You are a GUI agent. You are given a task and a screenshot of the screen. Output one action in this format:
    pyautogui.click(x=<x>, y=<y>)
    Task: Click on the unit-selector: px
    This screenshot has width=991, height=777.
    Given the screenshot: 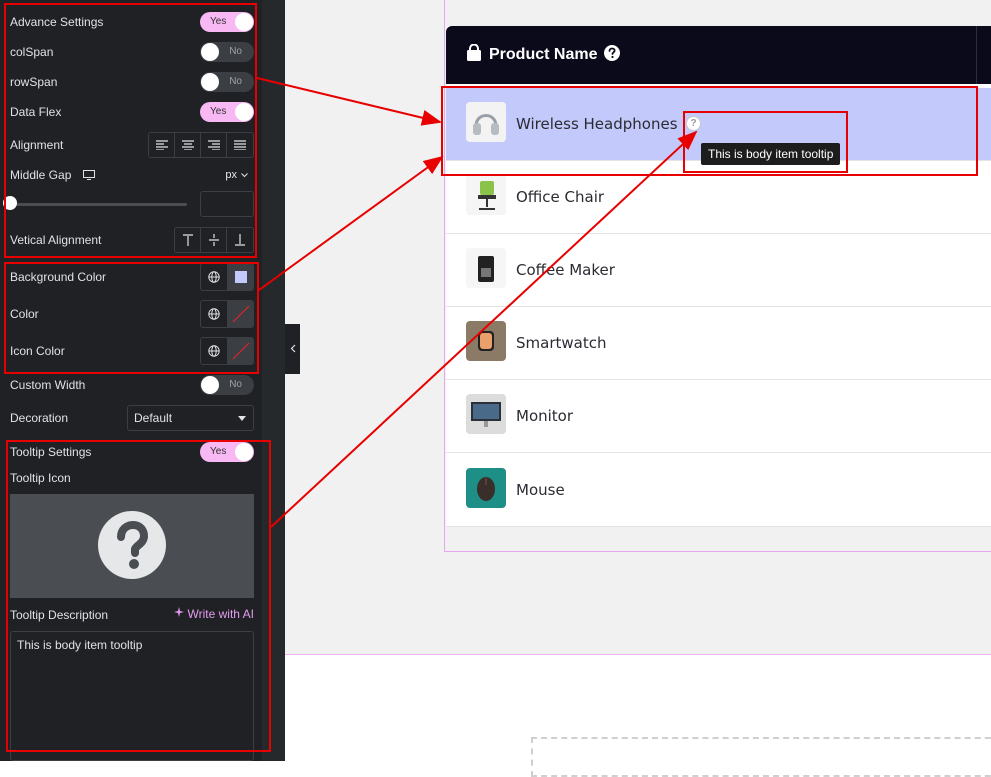 What is the action you would take?
    pyautogui.click(x=236, y=175)
    